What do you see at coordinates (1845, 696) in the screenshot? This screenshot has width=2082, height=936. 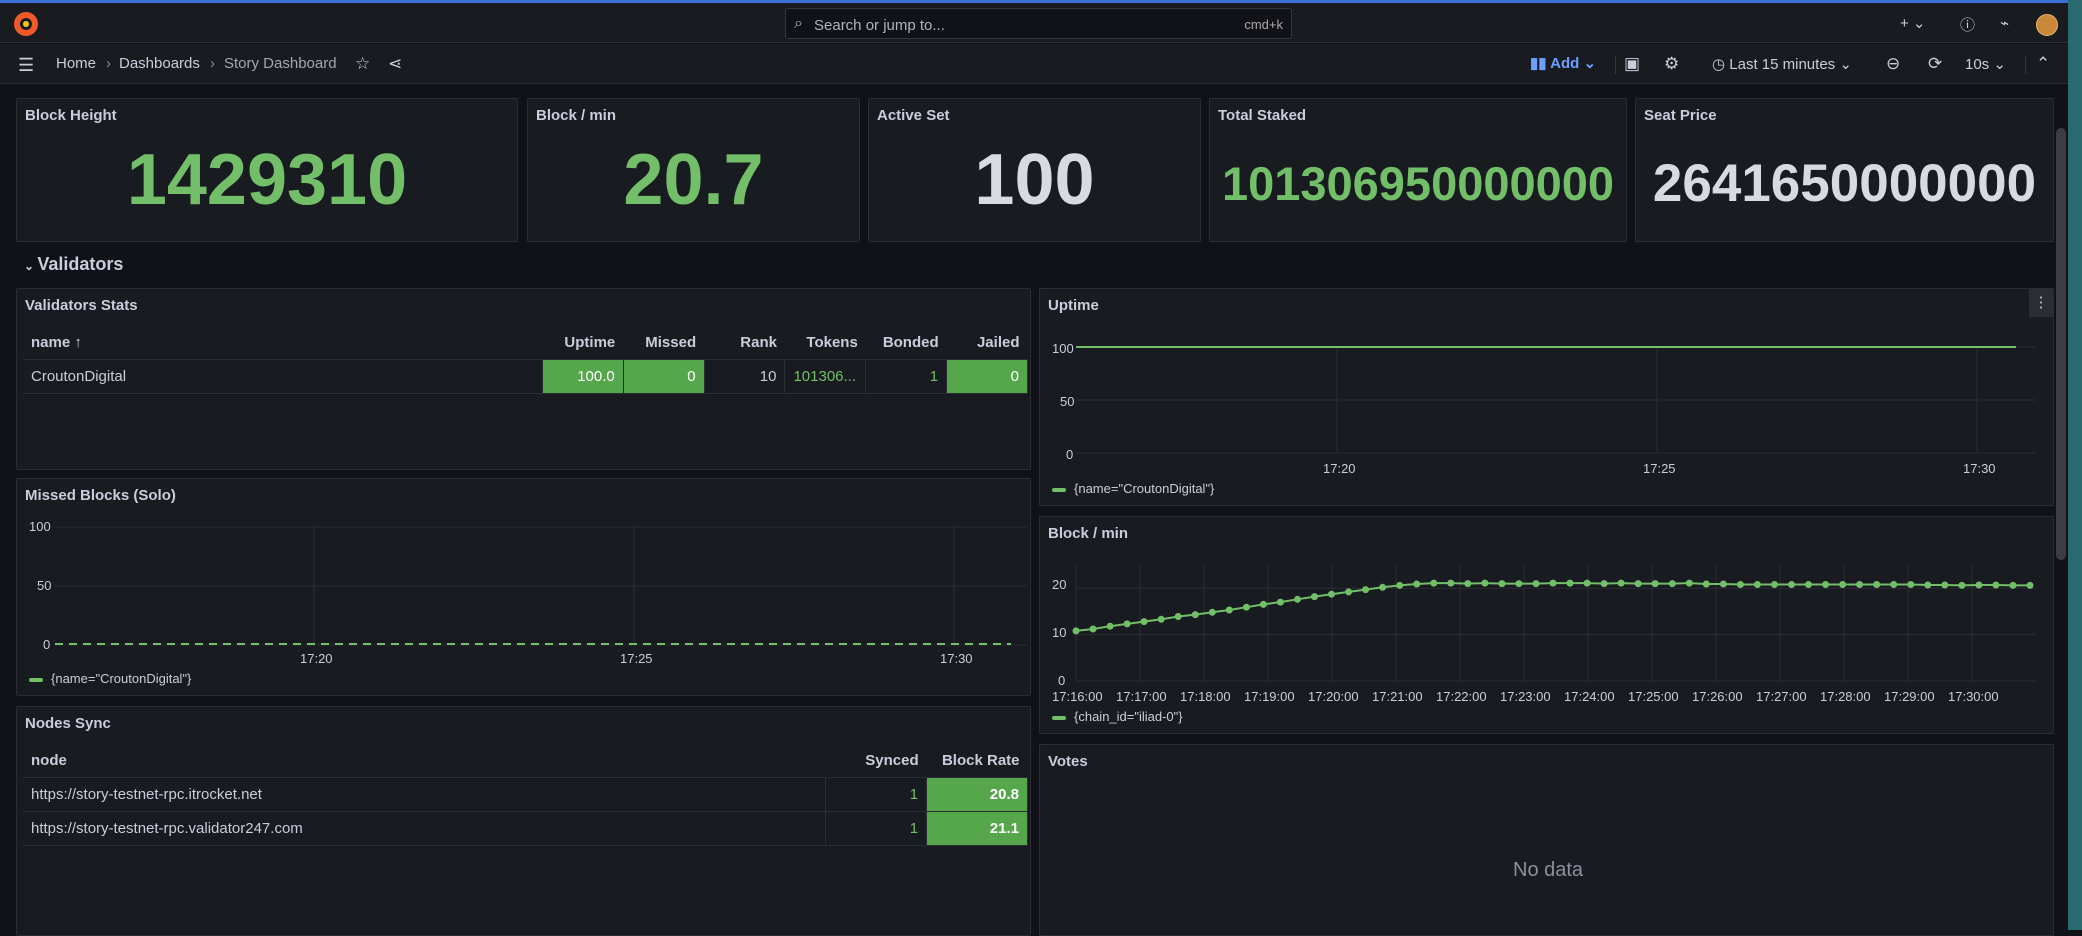 I see `x-tick: 17:28:00` at bounding box center [1845, 696].